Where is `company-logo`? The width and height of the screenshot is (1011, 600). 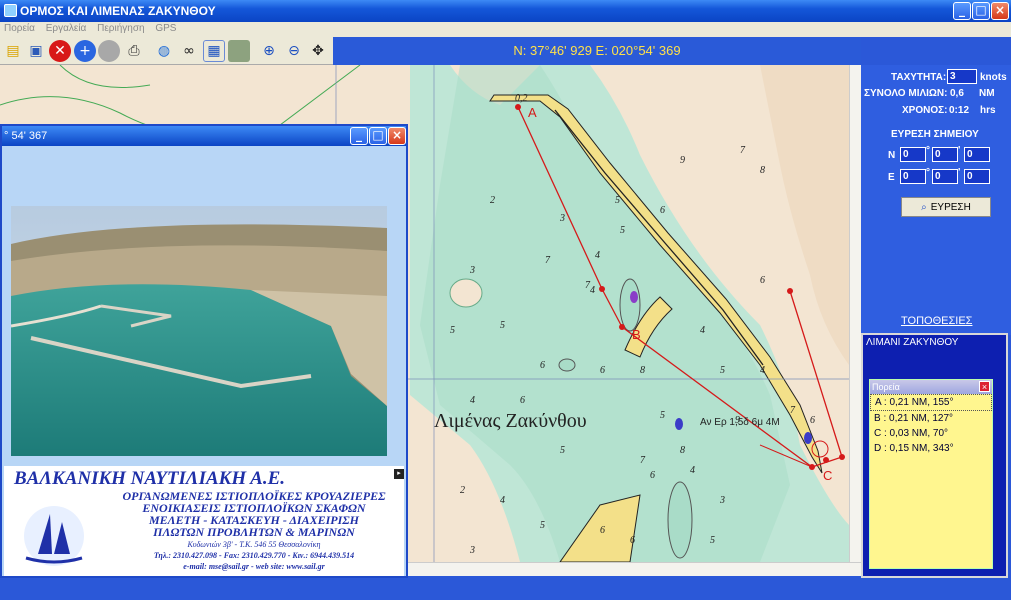 company-logo is located at coordinates (54, 532).